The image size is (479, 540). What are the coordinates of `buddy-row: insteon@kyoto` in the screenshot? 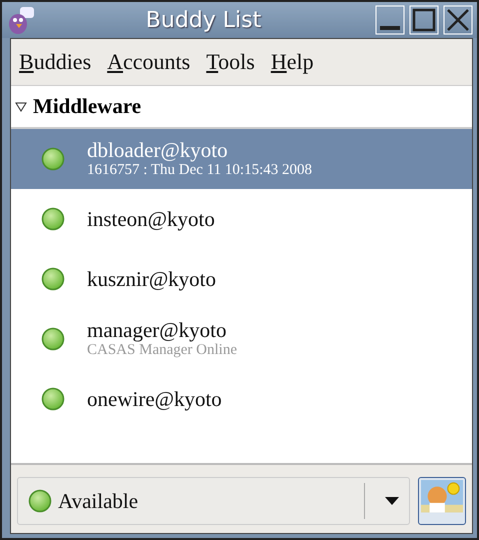 It's located at (241, 219).